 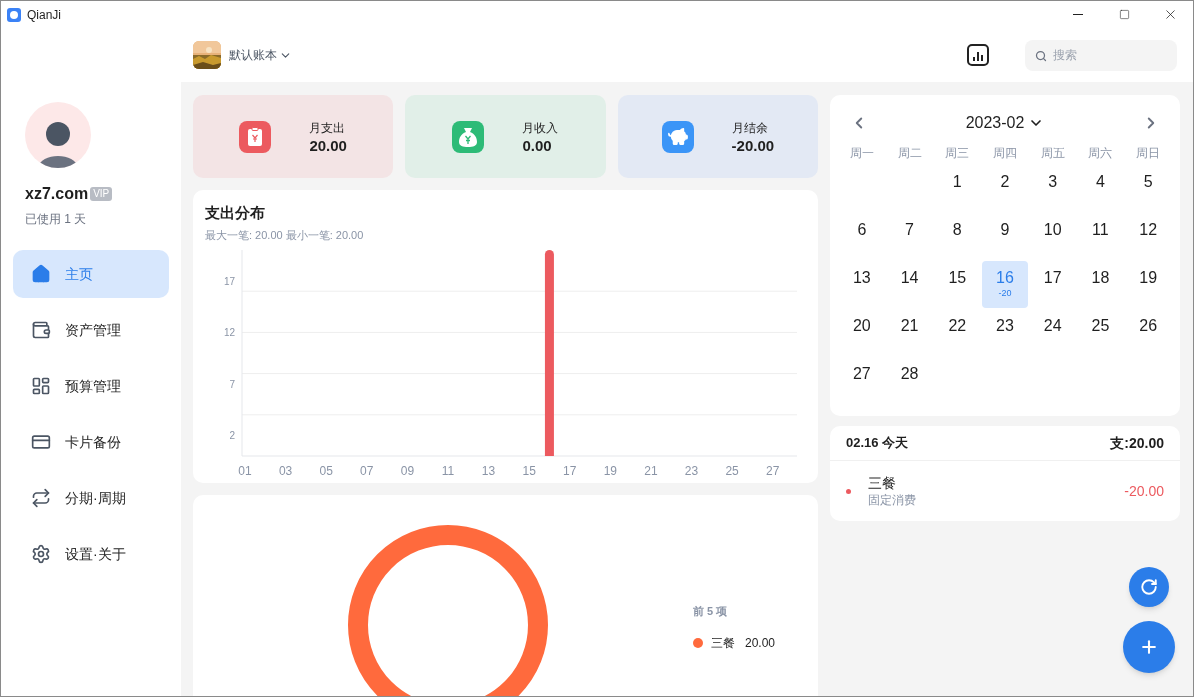 I want to click on x-tick-label: 23, so click(x=691, y=471).